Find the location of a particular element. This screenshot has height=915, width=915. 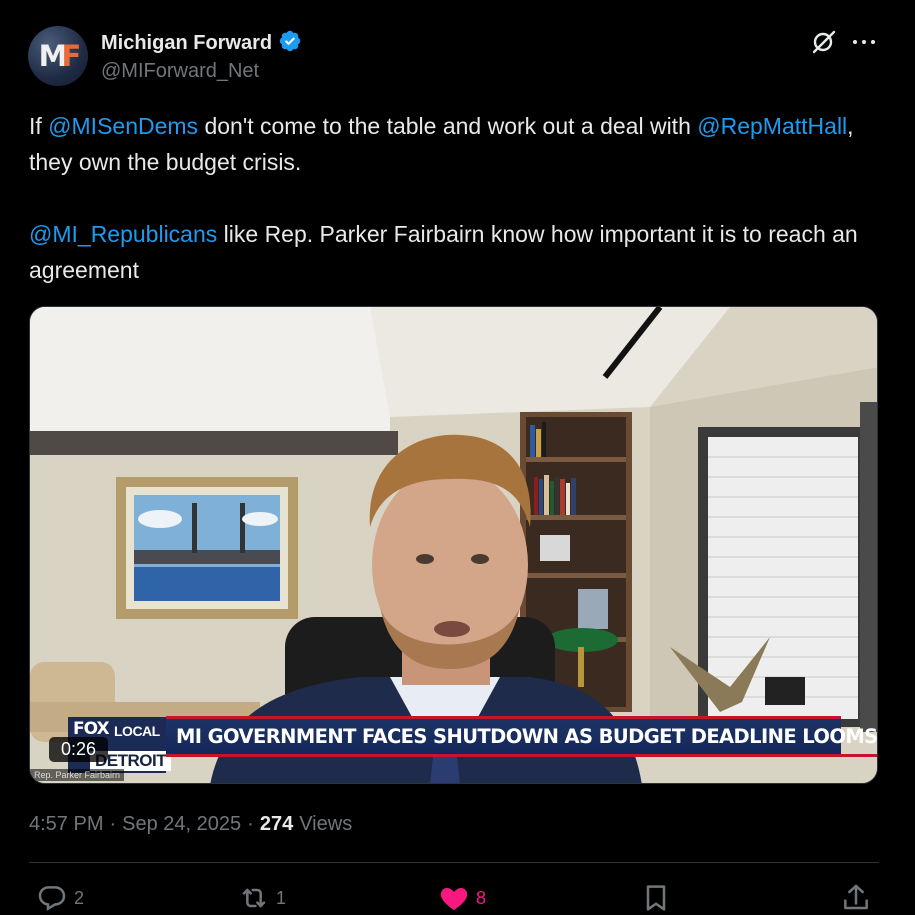

share-button is located at coordinates (856, 898).